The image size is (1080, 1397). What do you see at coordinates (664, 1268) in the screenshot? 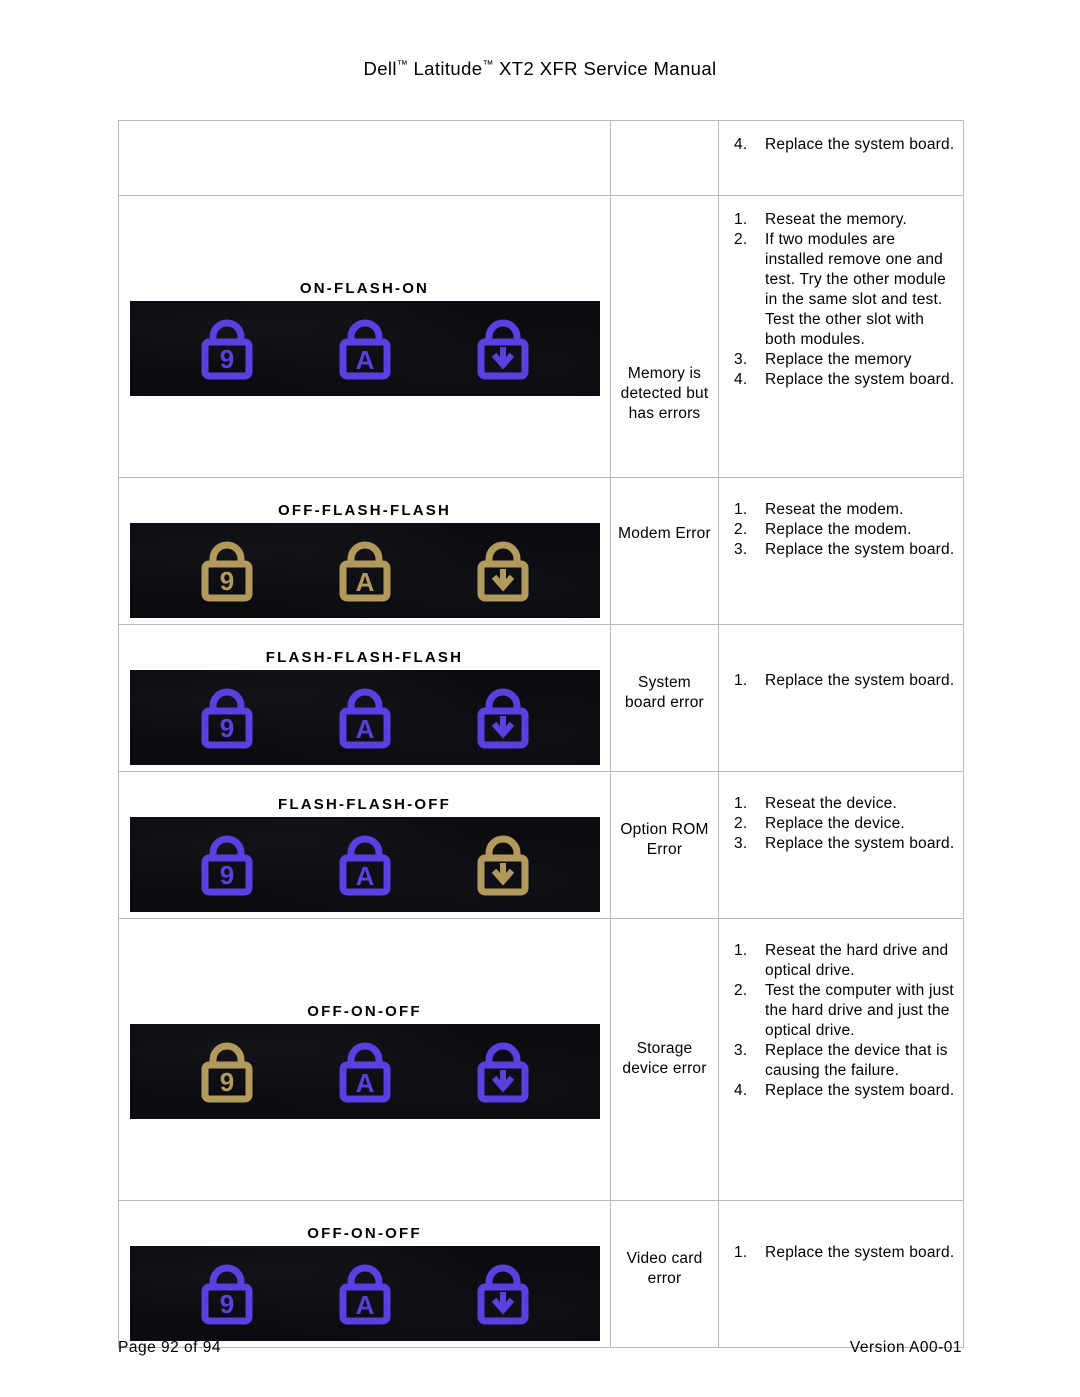
I see `description-text: Video card error` at bounding box center [664, 1268].